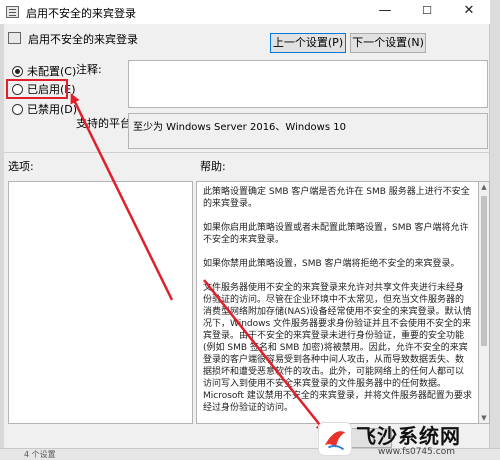 The height and width of the screenshot is (460, 500). I want to click on watermark-url: www.fs0745.com, so click(416, 452).